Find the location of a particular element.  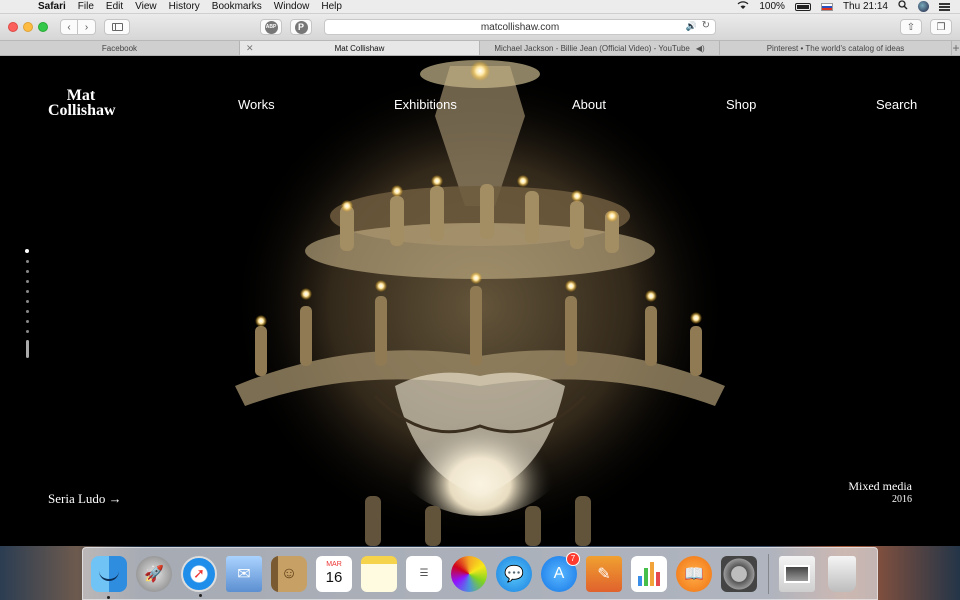

share-button: ⇧ is located at coordinates (911, 27).